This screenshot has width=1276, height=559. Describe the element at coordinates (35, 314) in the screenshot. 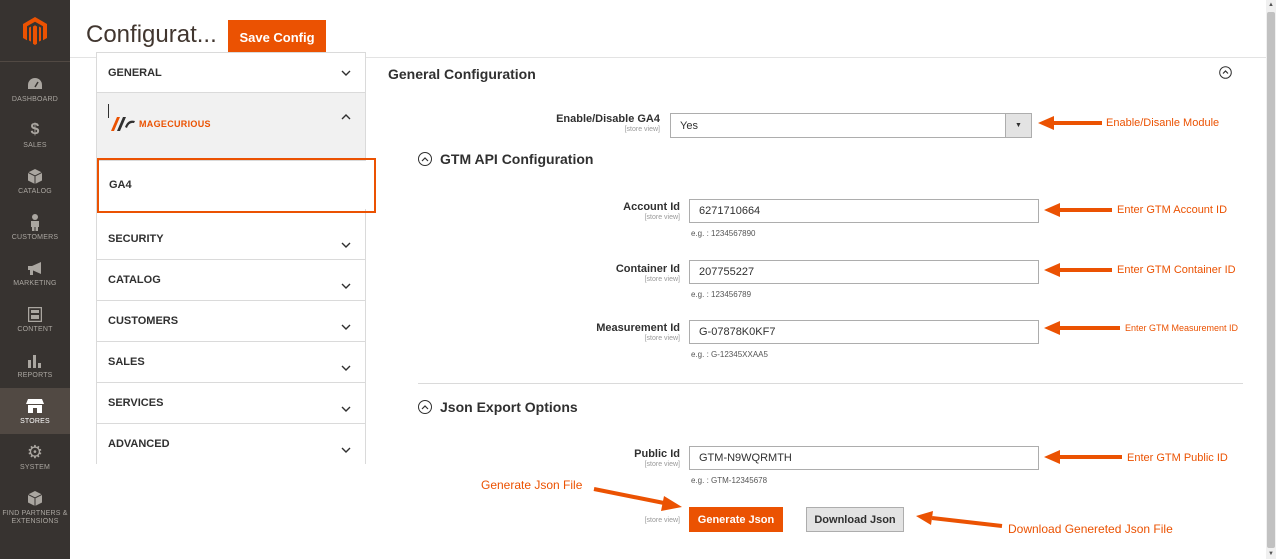

I see `content-icon` at that location.